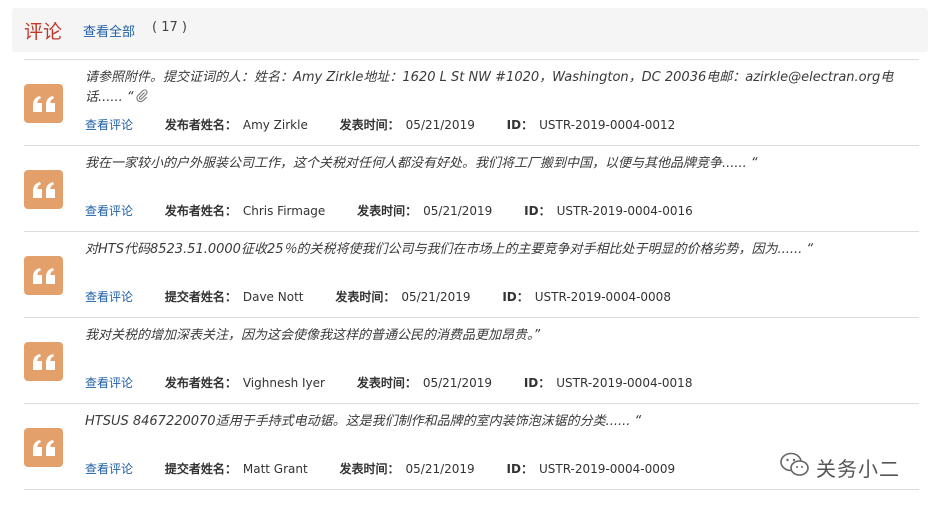 This screenshot has width=939, height=508. What do you see at coordinates (607, 125) in the screenshot?
I see `comment-id: USTR-2019-0004-0012` at bounding box center [607, 125].